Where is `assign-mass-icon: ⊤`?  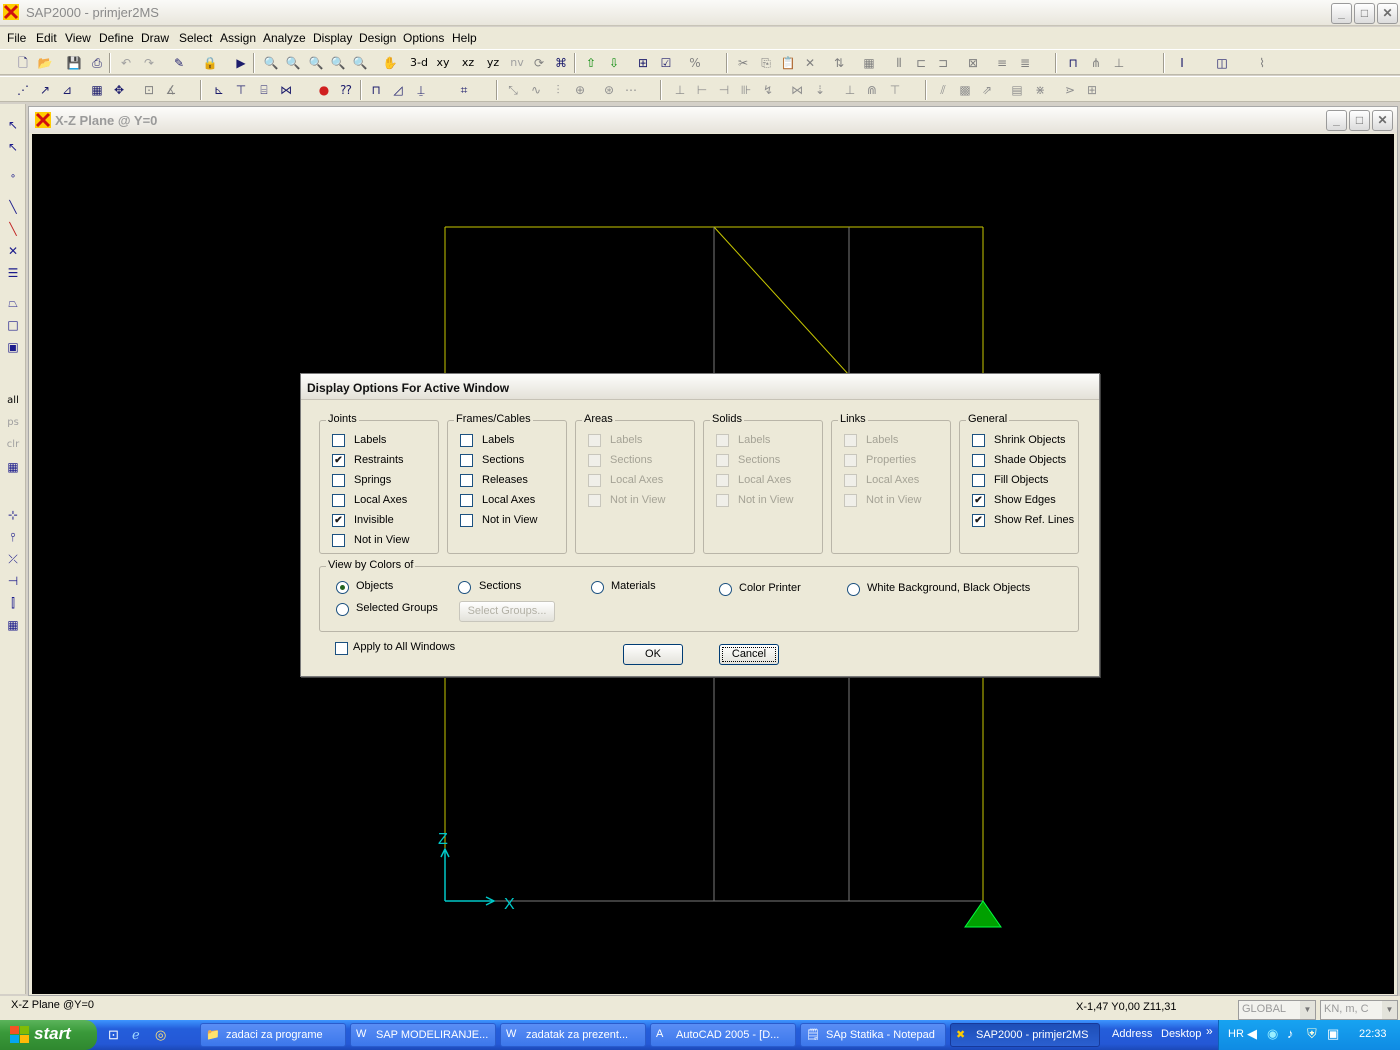 assign-mass-icon: ⊤ is located at coordinates (895, 90).